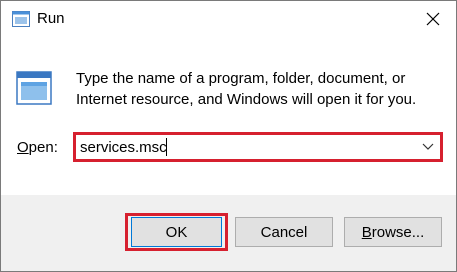  I want to click on open-combobox, so click(258, 147).